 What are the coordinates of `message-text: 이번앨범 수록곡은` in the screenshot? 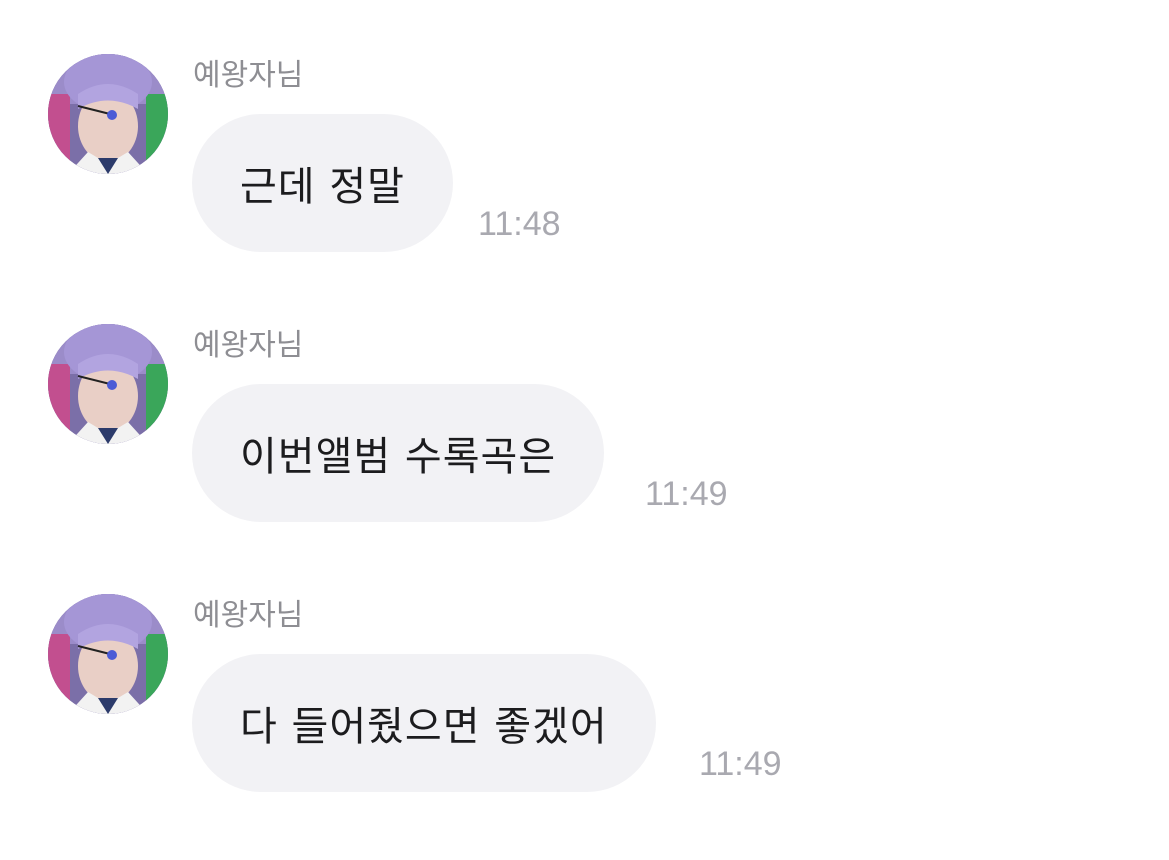 It's located at (398, 457).